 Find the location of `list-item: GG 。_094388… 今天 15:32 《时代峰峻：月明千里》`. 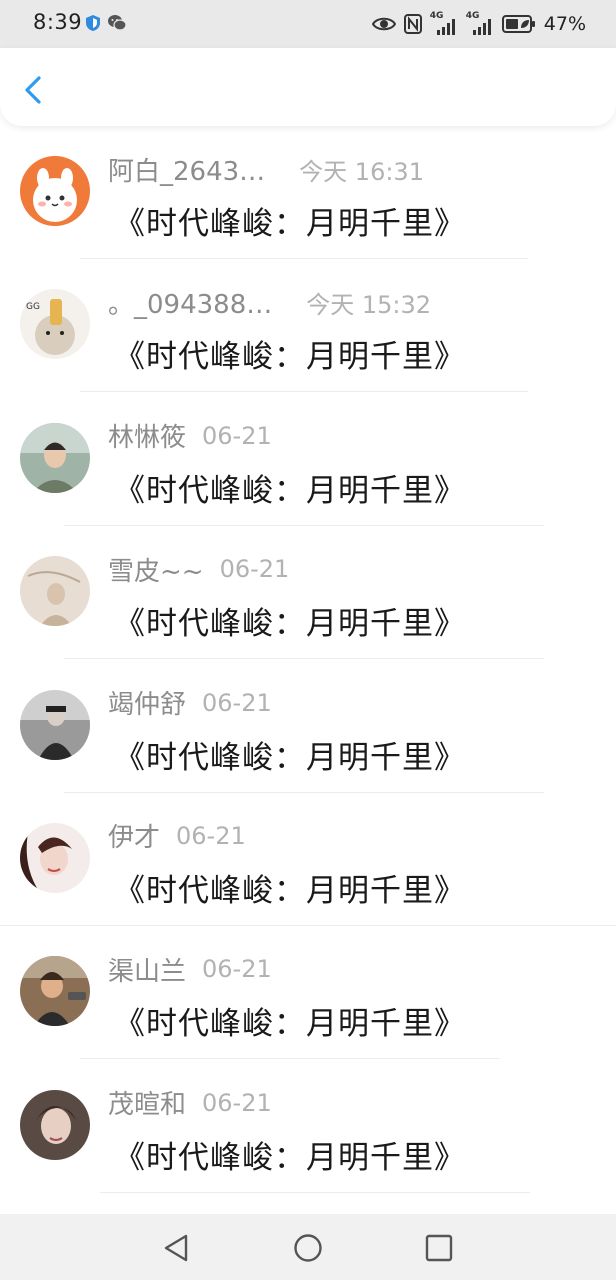

list-item: GG 。_094388… 今天 15:32 《时代峰峻：月明千里》 is located at coordinates (308, 326).